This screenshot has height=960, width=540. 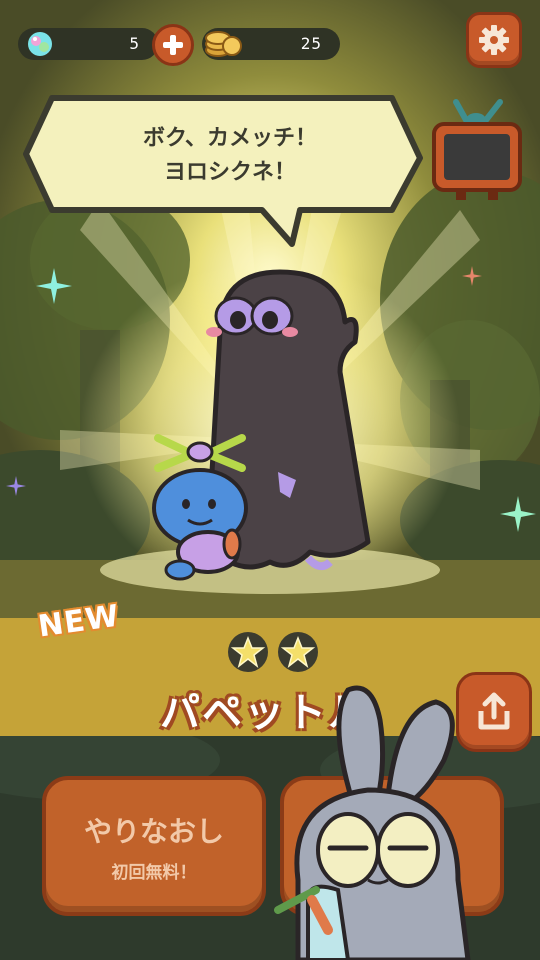 I want to click on settings-button, so click(x=494, y=40).